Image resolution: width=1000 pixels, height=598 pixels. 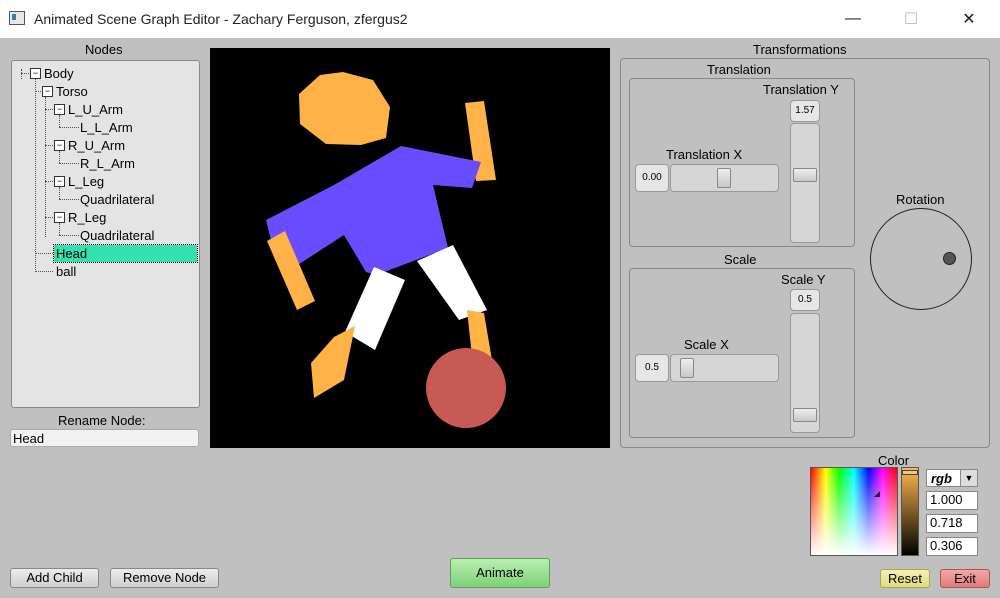 I want to click on translation-x-value: 0.00, so click(x=652, y=178).